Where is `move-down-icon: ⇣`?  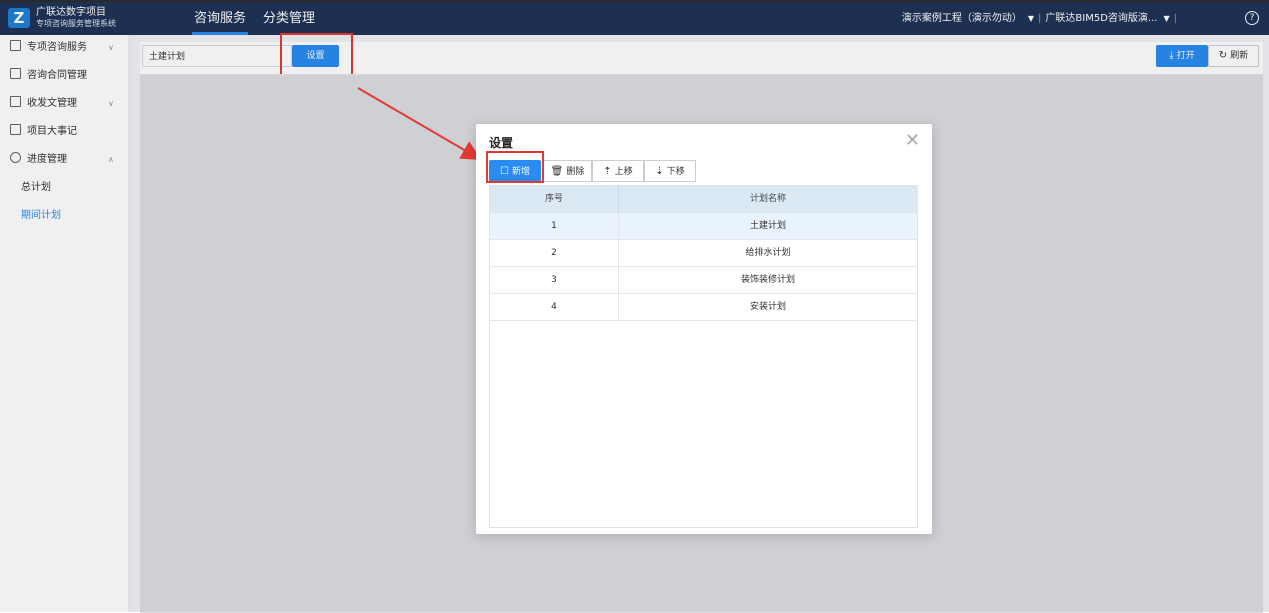
move-down-icon: ⇣ is located at coordinates (659, 171).